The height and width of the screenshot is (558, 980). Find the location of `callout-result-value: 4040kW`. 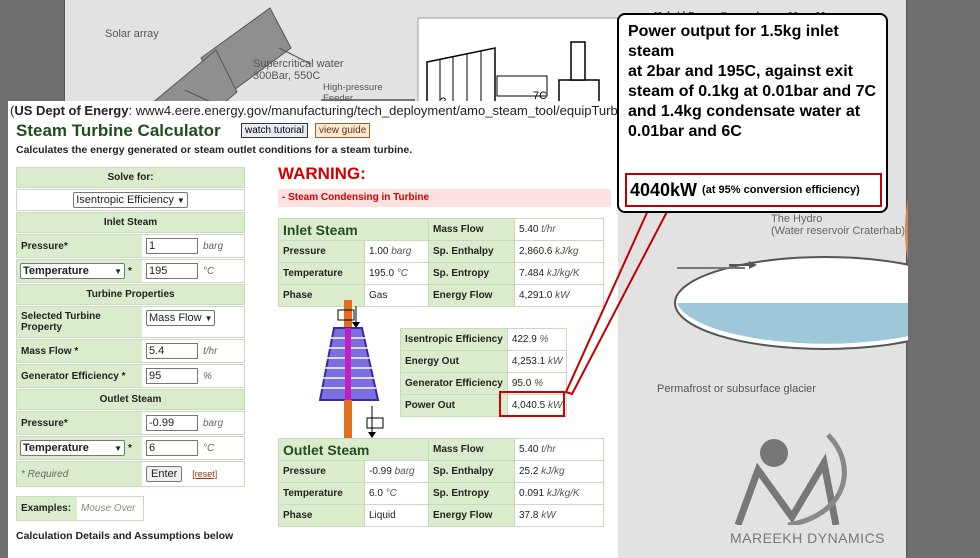

callout-result-value: 4040kW is located at coordinates (664, 189).